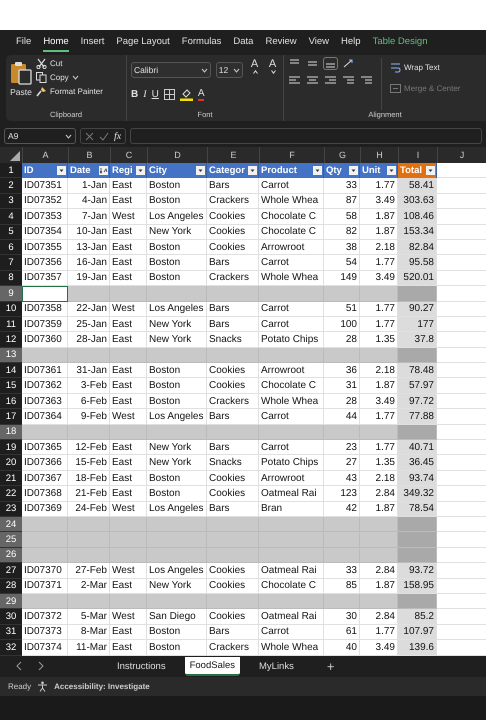 This screenshot has height=720, width=486. I want to click on insert-function-button: fx, so click(118, 136).